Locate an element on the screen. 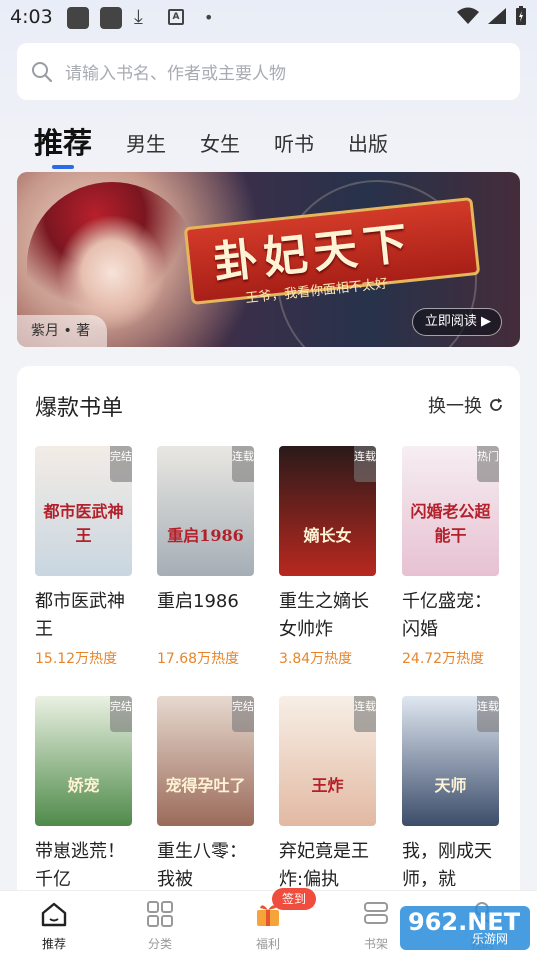  book-item: 闪婚老公超能干 热门千亿盛宠：闪婚 24.72万热度 is located at coordinates (452, 557).